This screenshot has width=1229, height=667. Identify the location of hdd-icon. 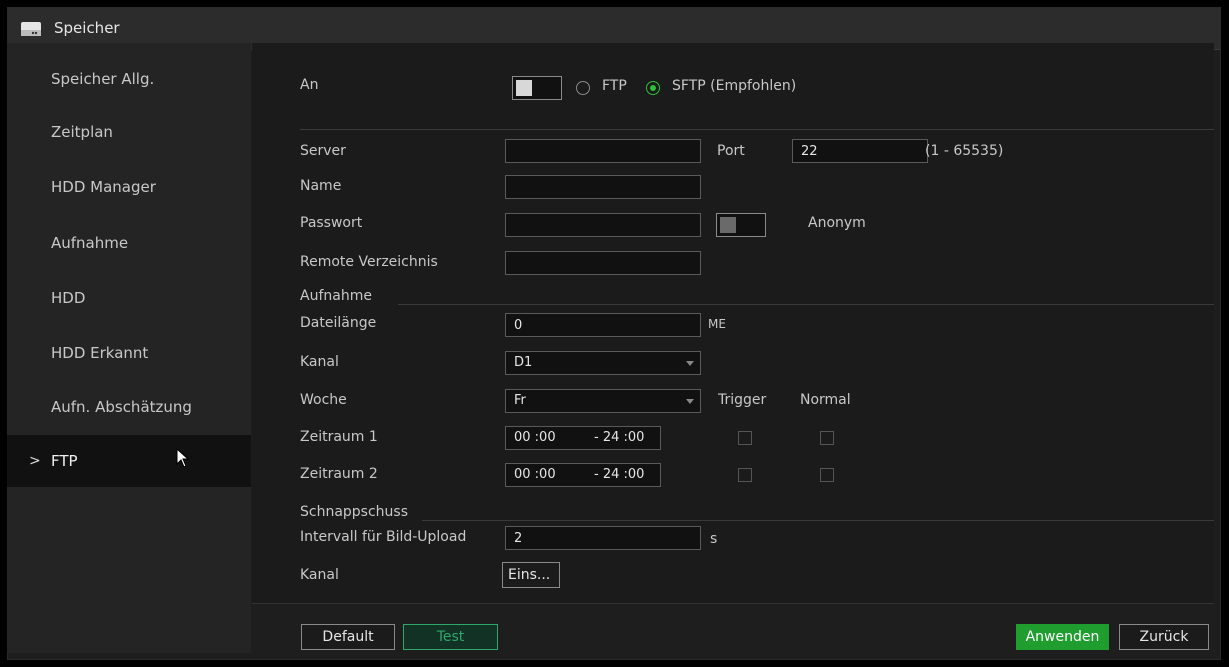
(31, 29).